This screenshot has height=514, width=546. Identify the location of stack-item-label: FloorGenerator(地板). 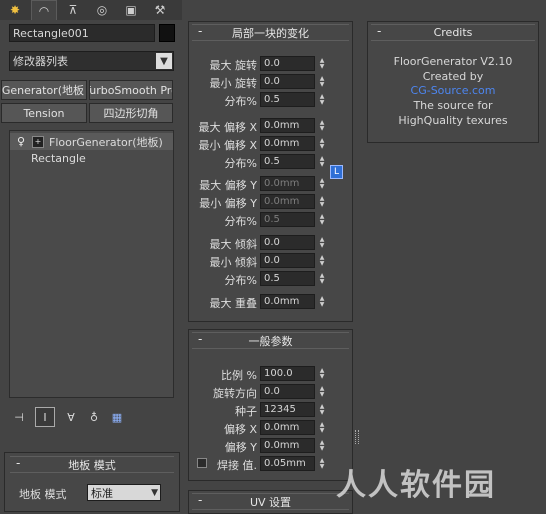
(106, 142).